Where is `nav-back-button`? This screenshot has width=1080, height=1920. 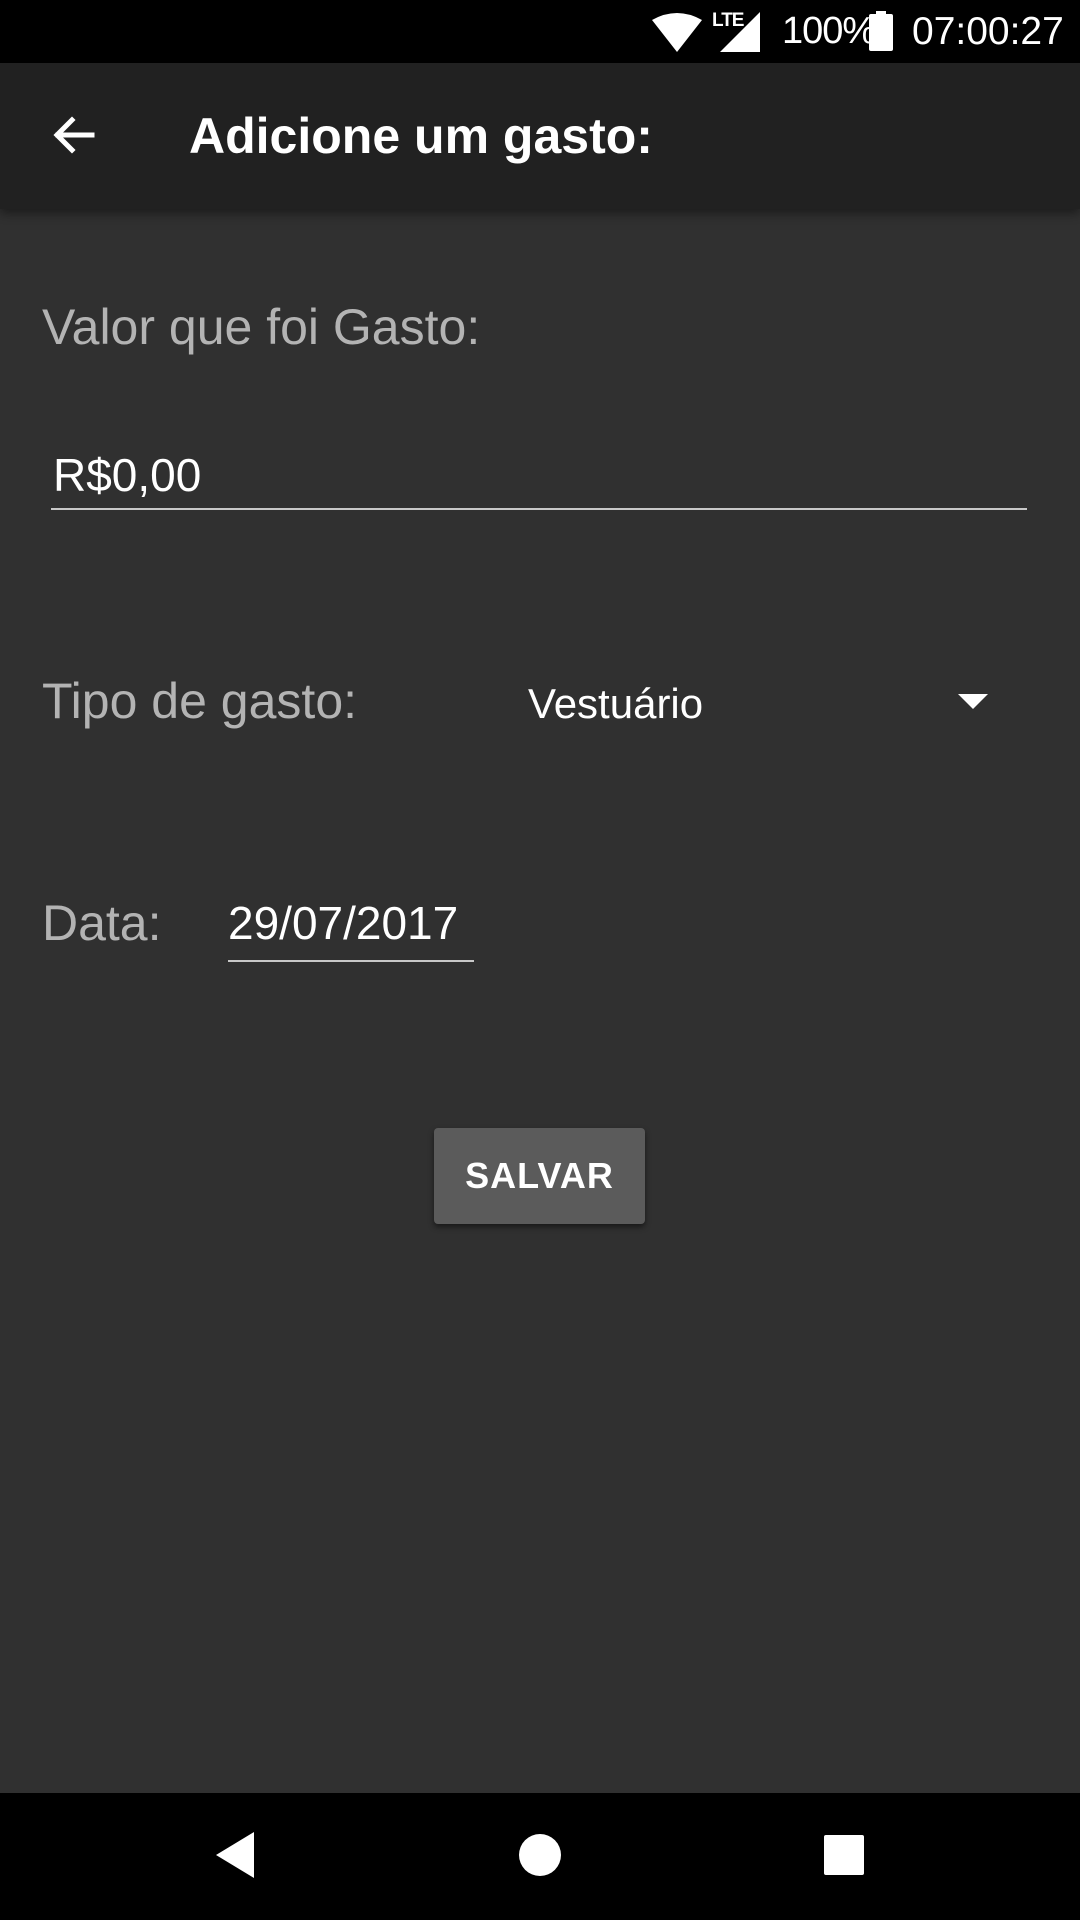 nav-back-button is located at coordinates (236, 1857).